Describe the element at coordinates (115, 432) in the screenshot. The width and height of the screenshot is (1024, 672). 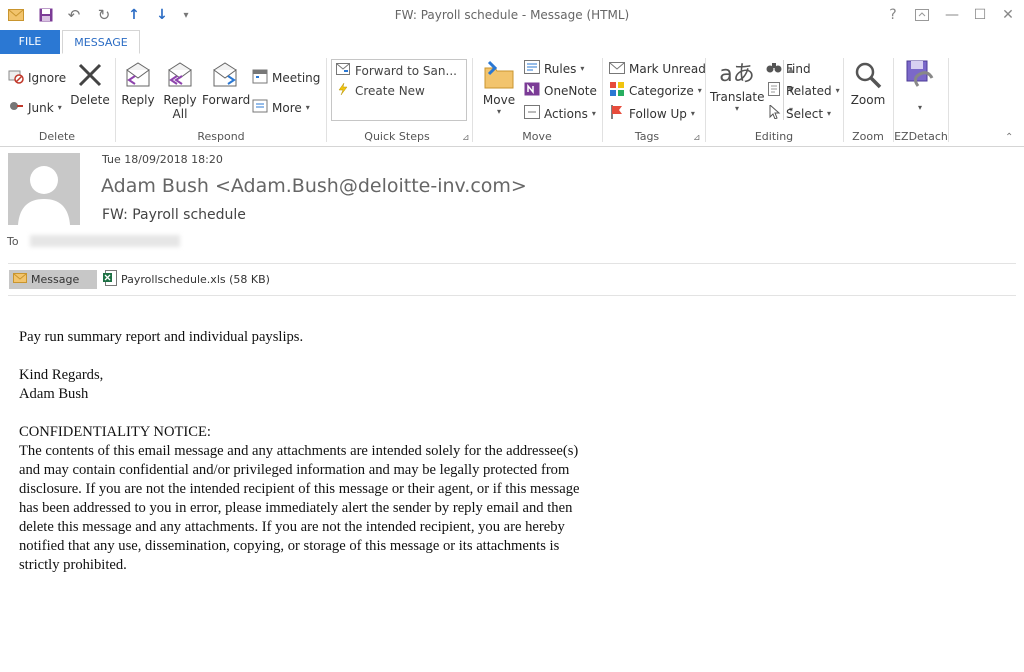
I see `notice-title: CONFIDENTIALITY NOTICE:` at that location.